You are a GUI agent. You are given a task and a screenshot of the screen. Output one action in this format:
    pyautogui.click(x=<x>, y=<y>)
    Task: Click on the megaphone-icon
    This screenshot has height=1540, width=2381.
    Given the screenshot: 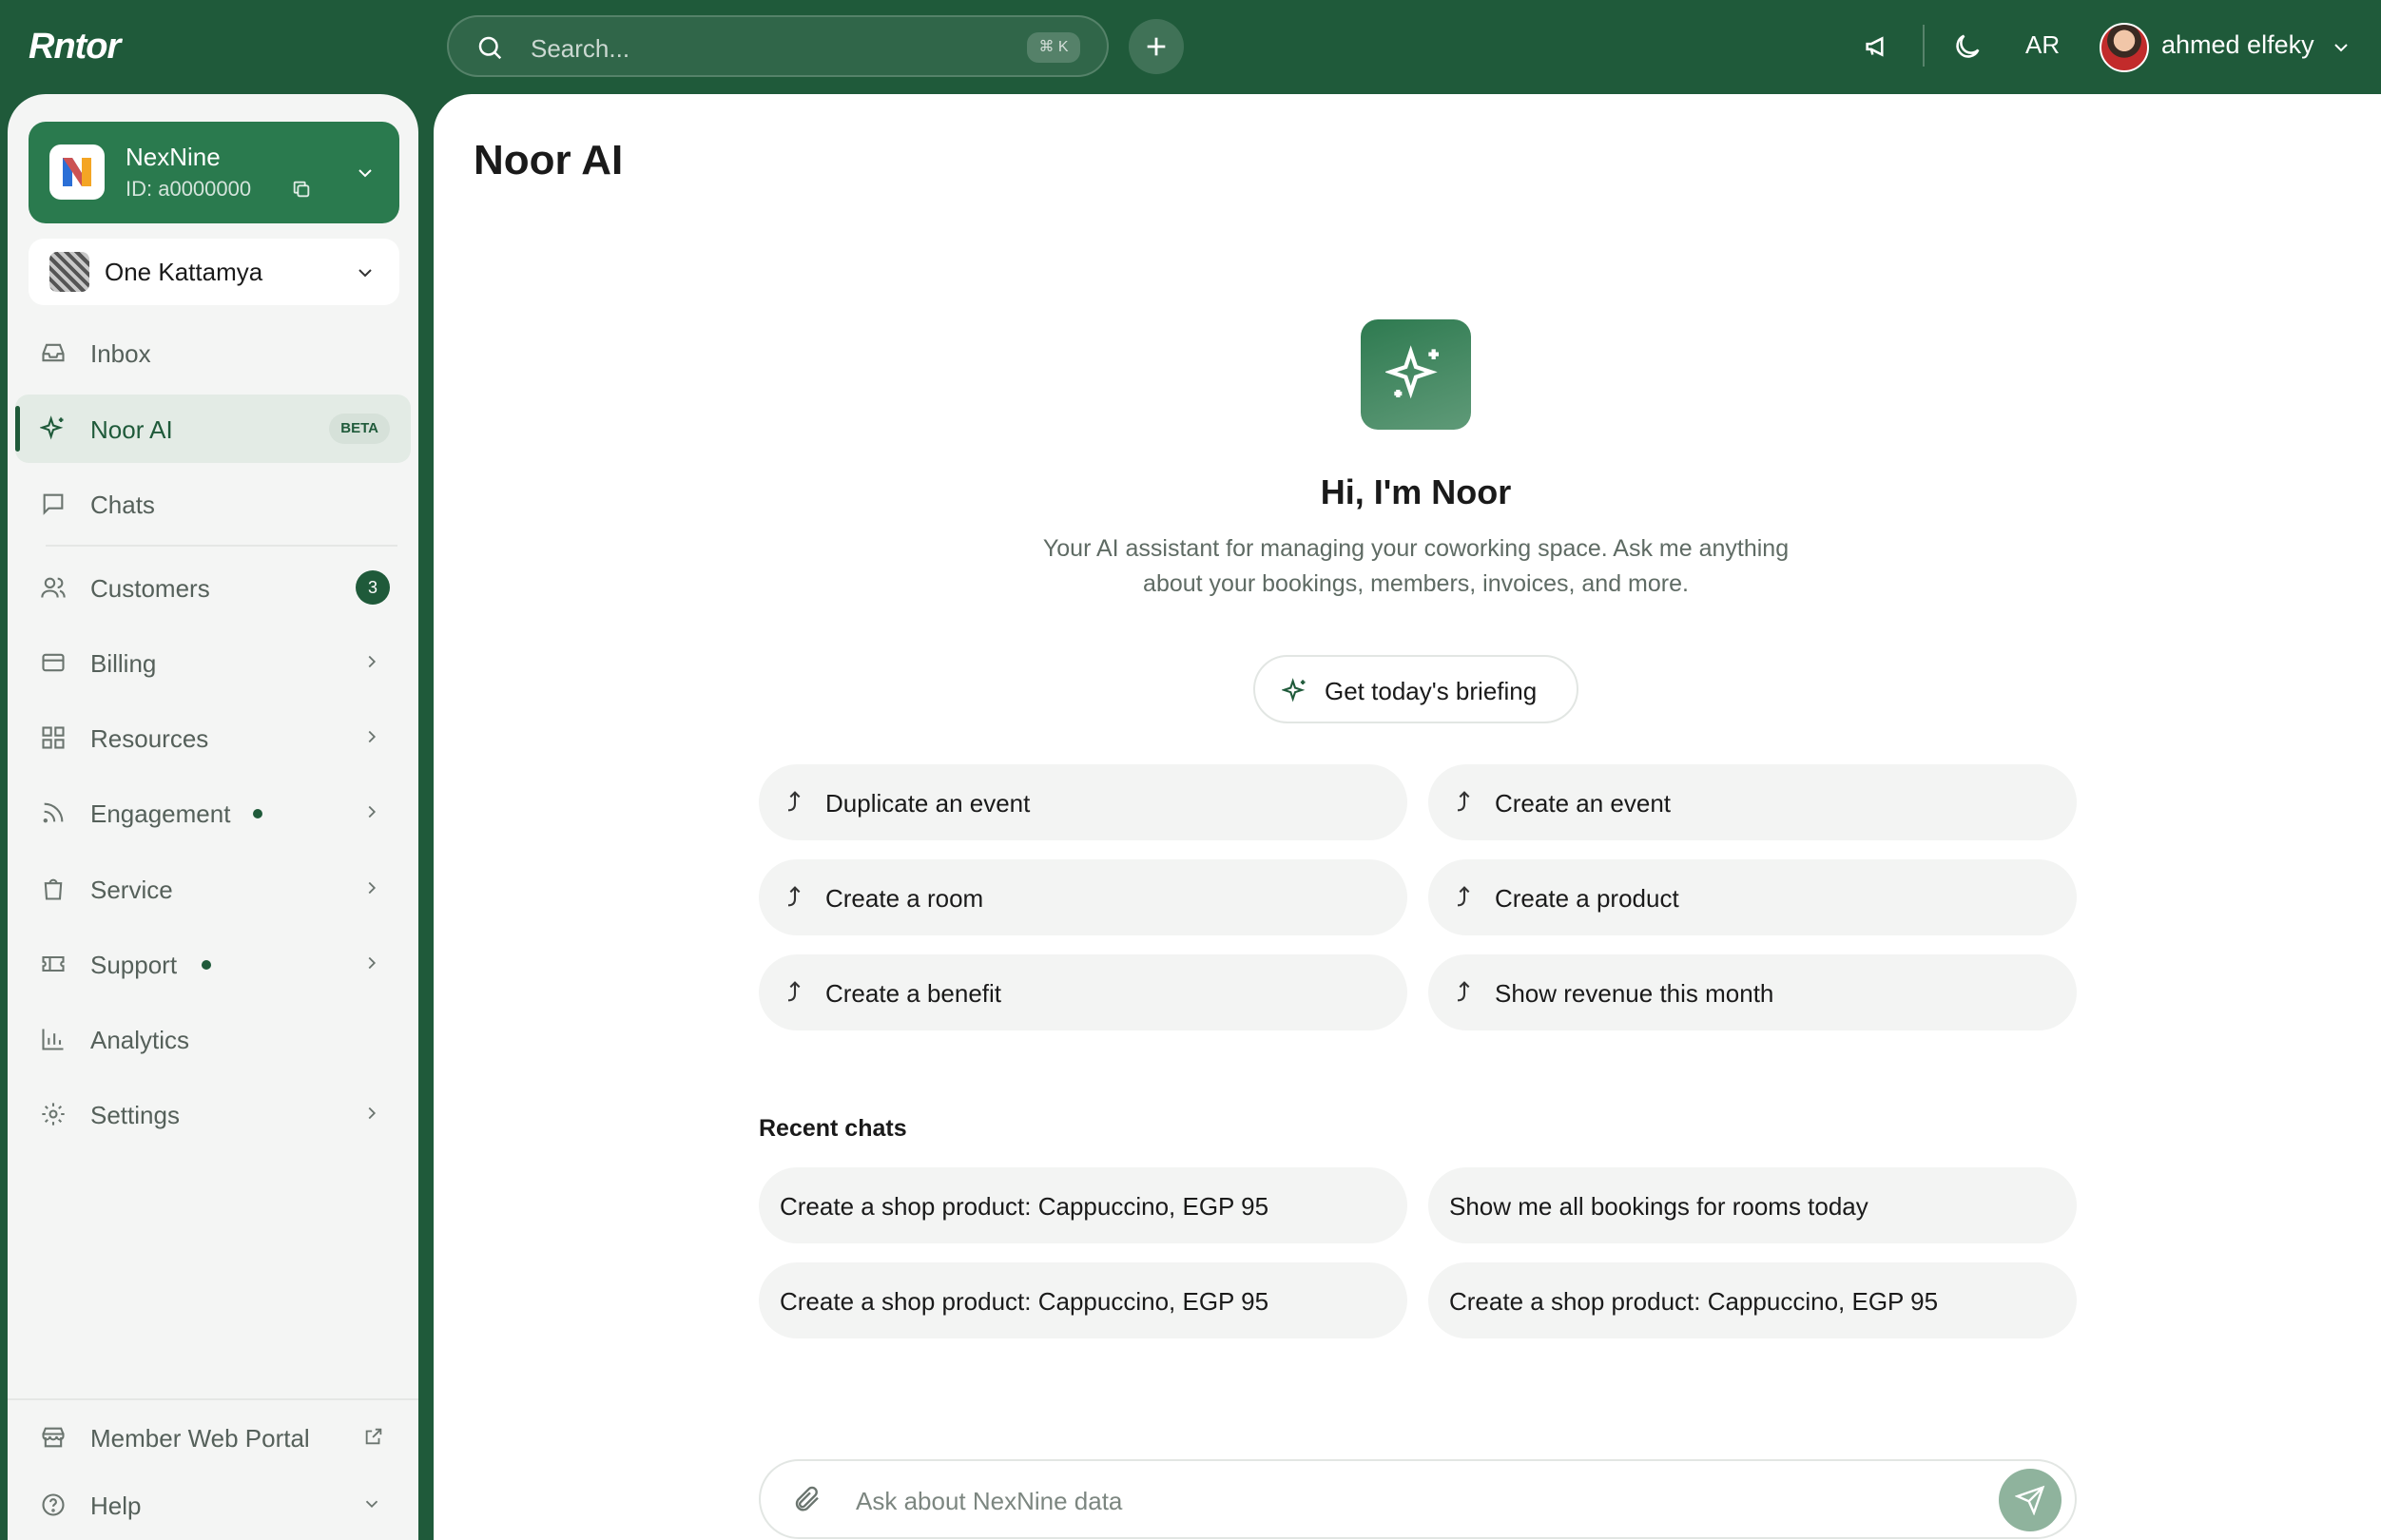 What is the action you would take?
    pyautogui.click(x=1878, y=47)
    